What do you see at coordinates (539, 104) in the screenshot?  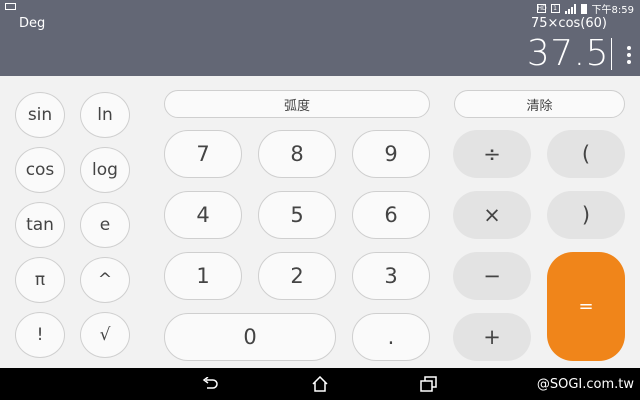 I see `clear-button: 清除` at bounding box center [539, 104].